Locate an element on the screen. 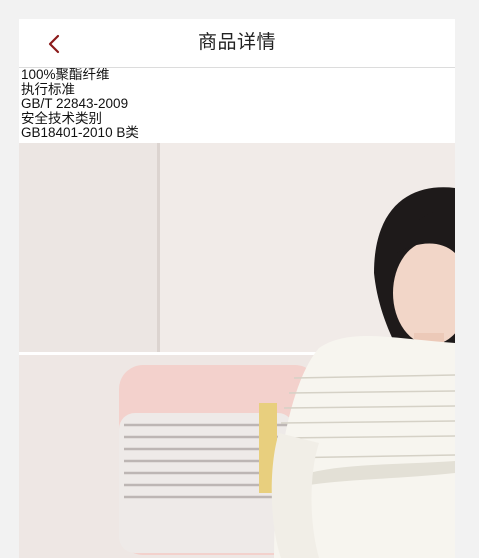  page-title: 商品详情 is located at coordinates (236, 42).